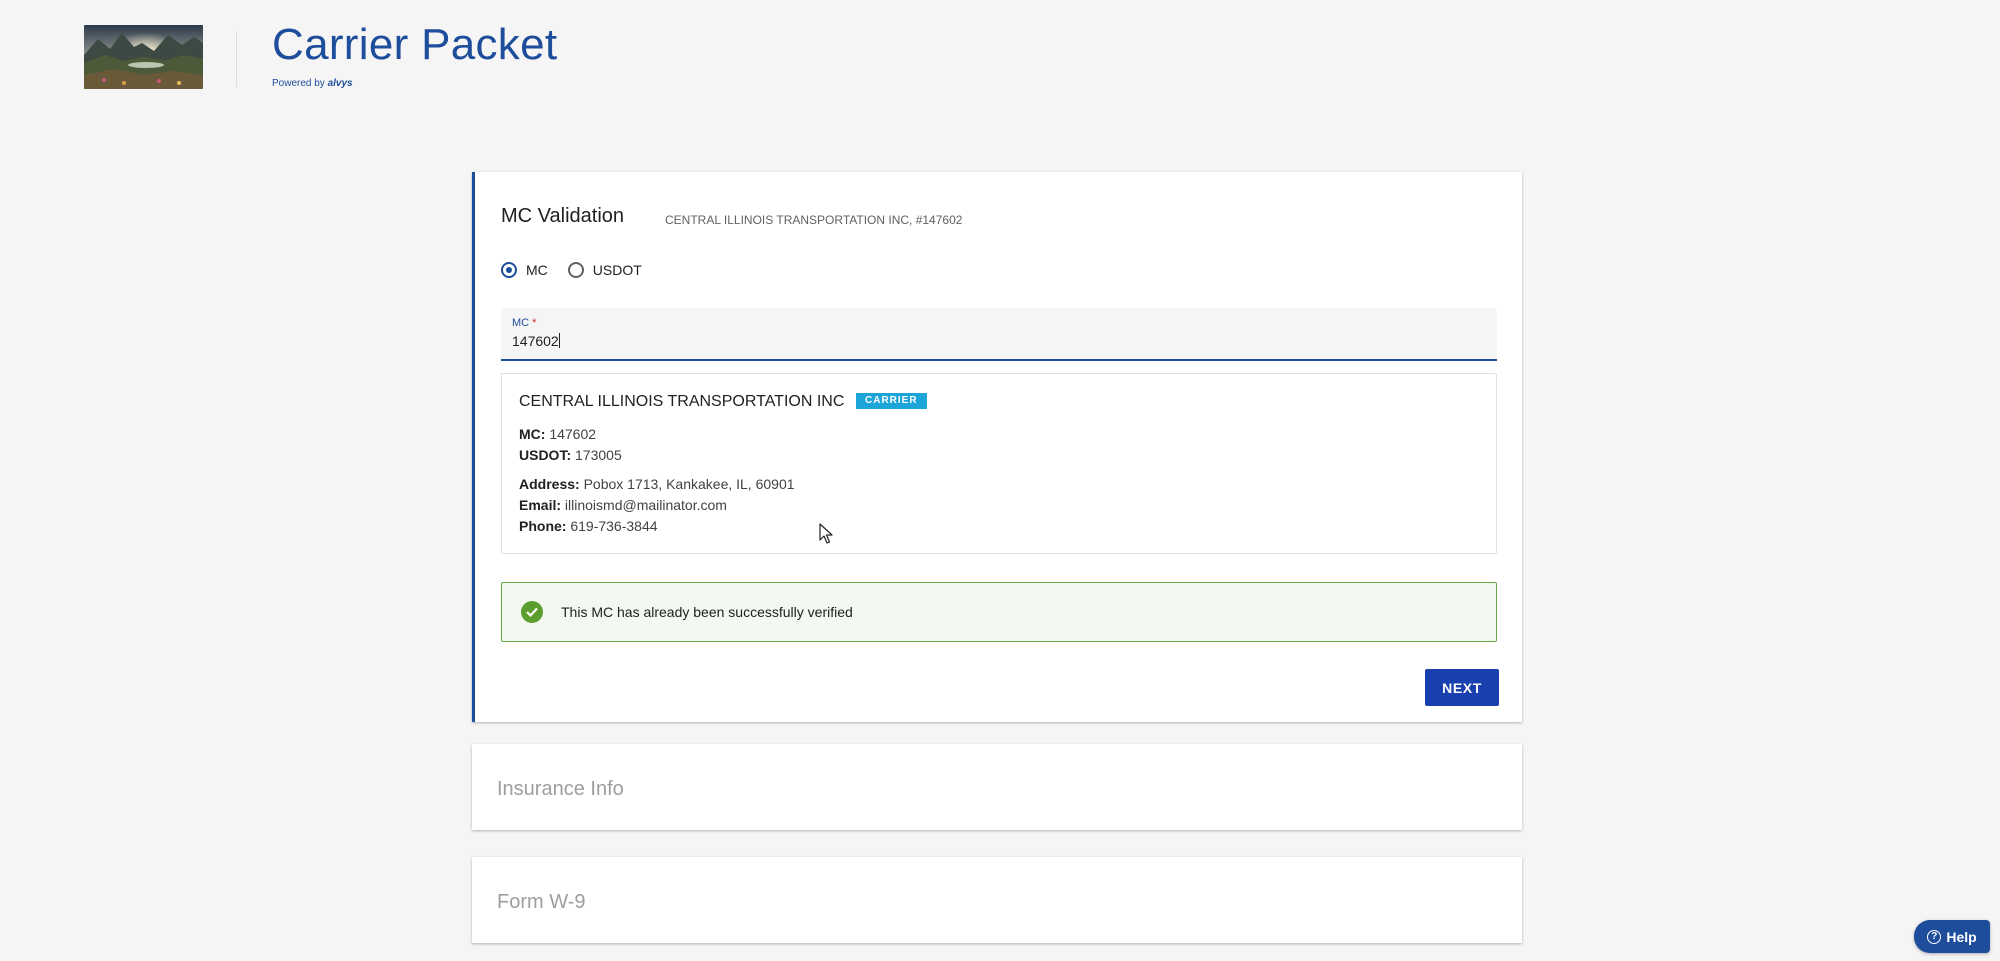 The width and height of the screenshot is (2000, 961). I want to click on carrier-mc-line: MC: 147602, so click(557, 434).